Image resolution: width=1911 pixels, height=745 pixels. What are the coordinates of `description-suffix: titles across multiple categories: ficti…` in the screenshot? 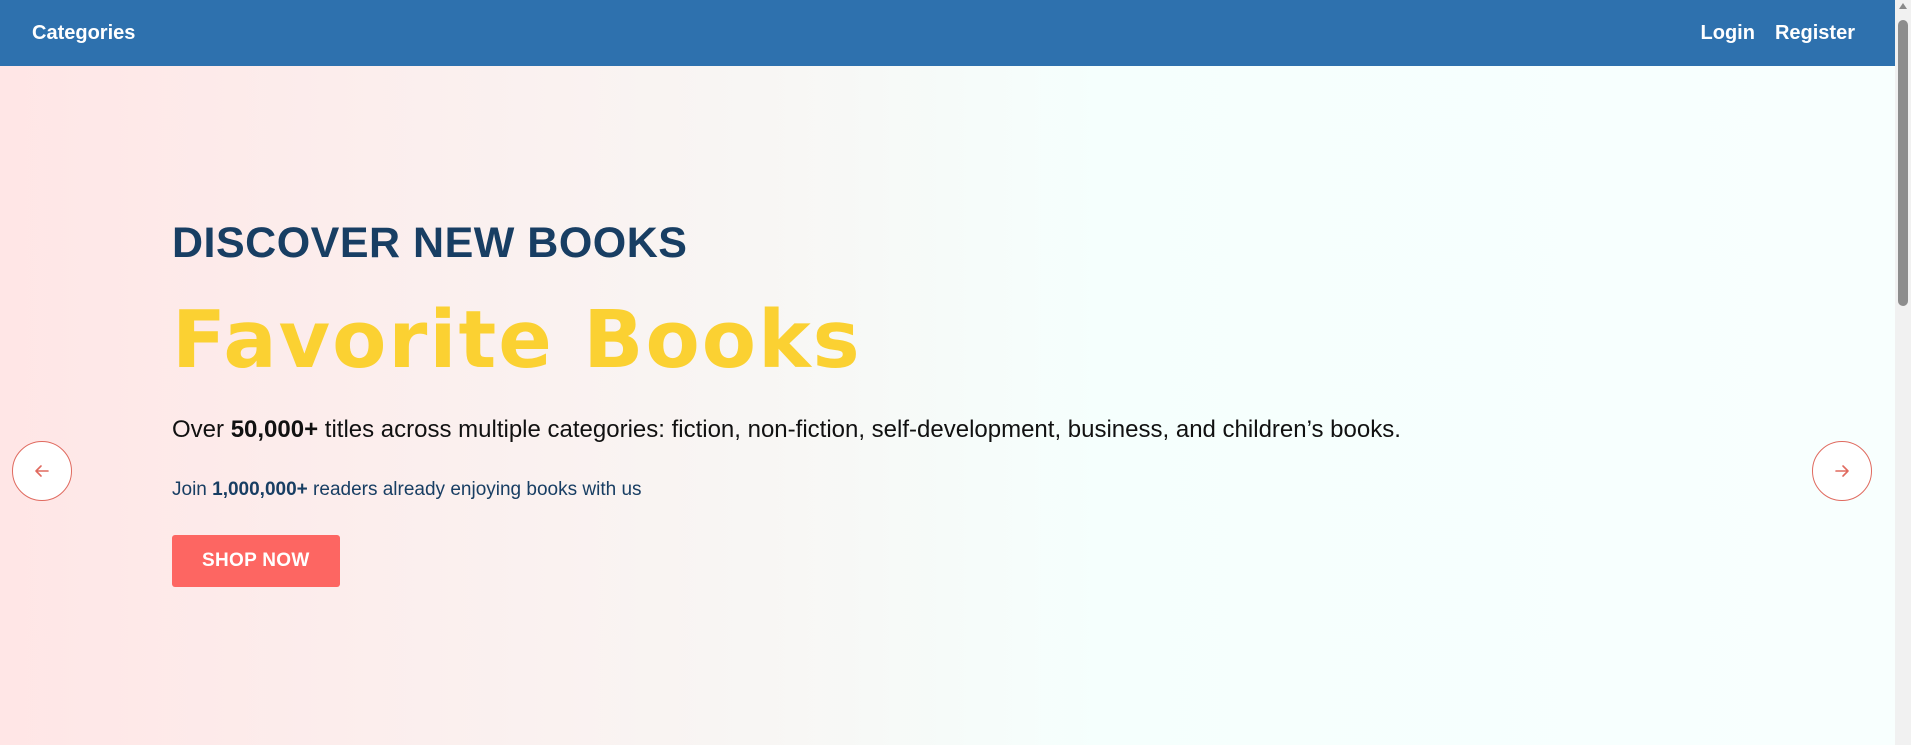 It's located at (859, 429).